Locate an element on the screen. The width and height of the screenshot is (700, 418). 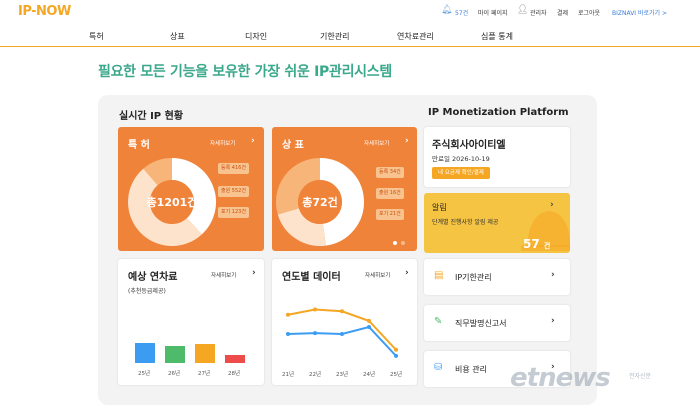
trademark-more-link: 자세히보기 is located at coordinates (376, 143).